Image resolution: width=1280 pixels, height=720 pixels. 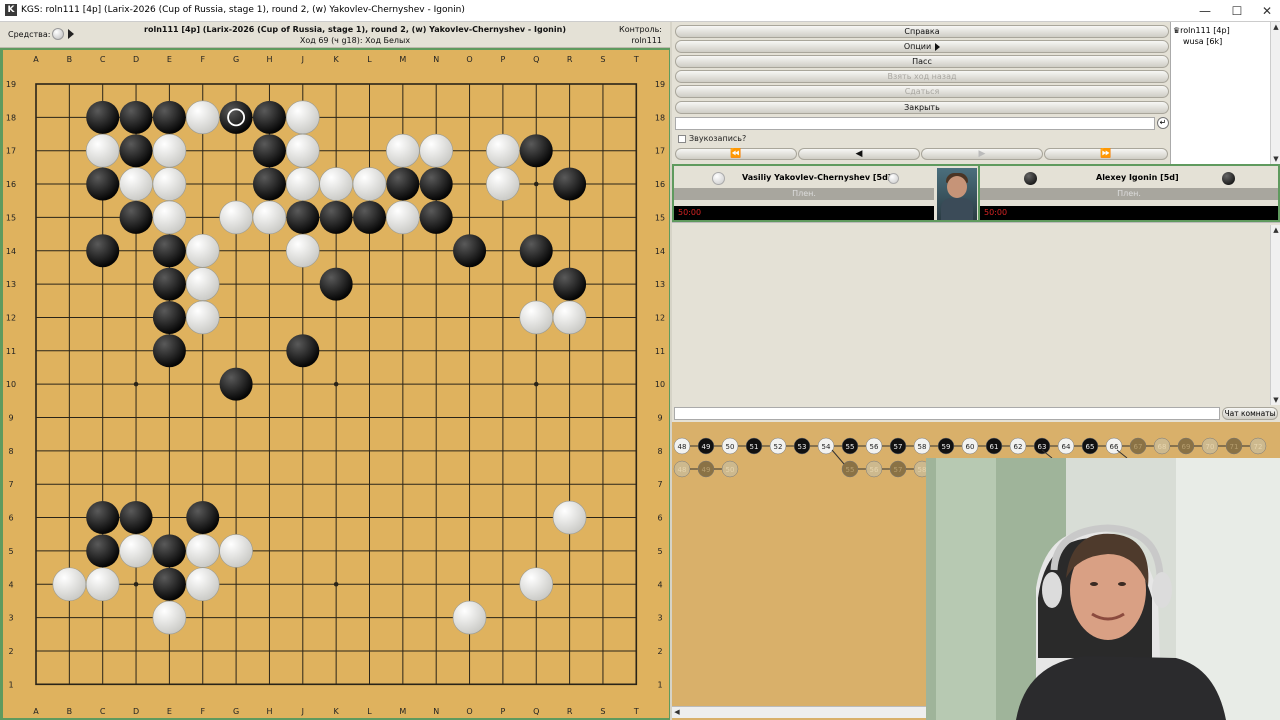 What do you see at coordinates (736, 154) in the screenshot?
I see `nav-first-button: ⏪` at bounding box center [736, 154].